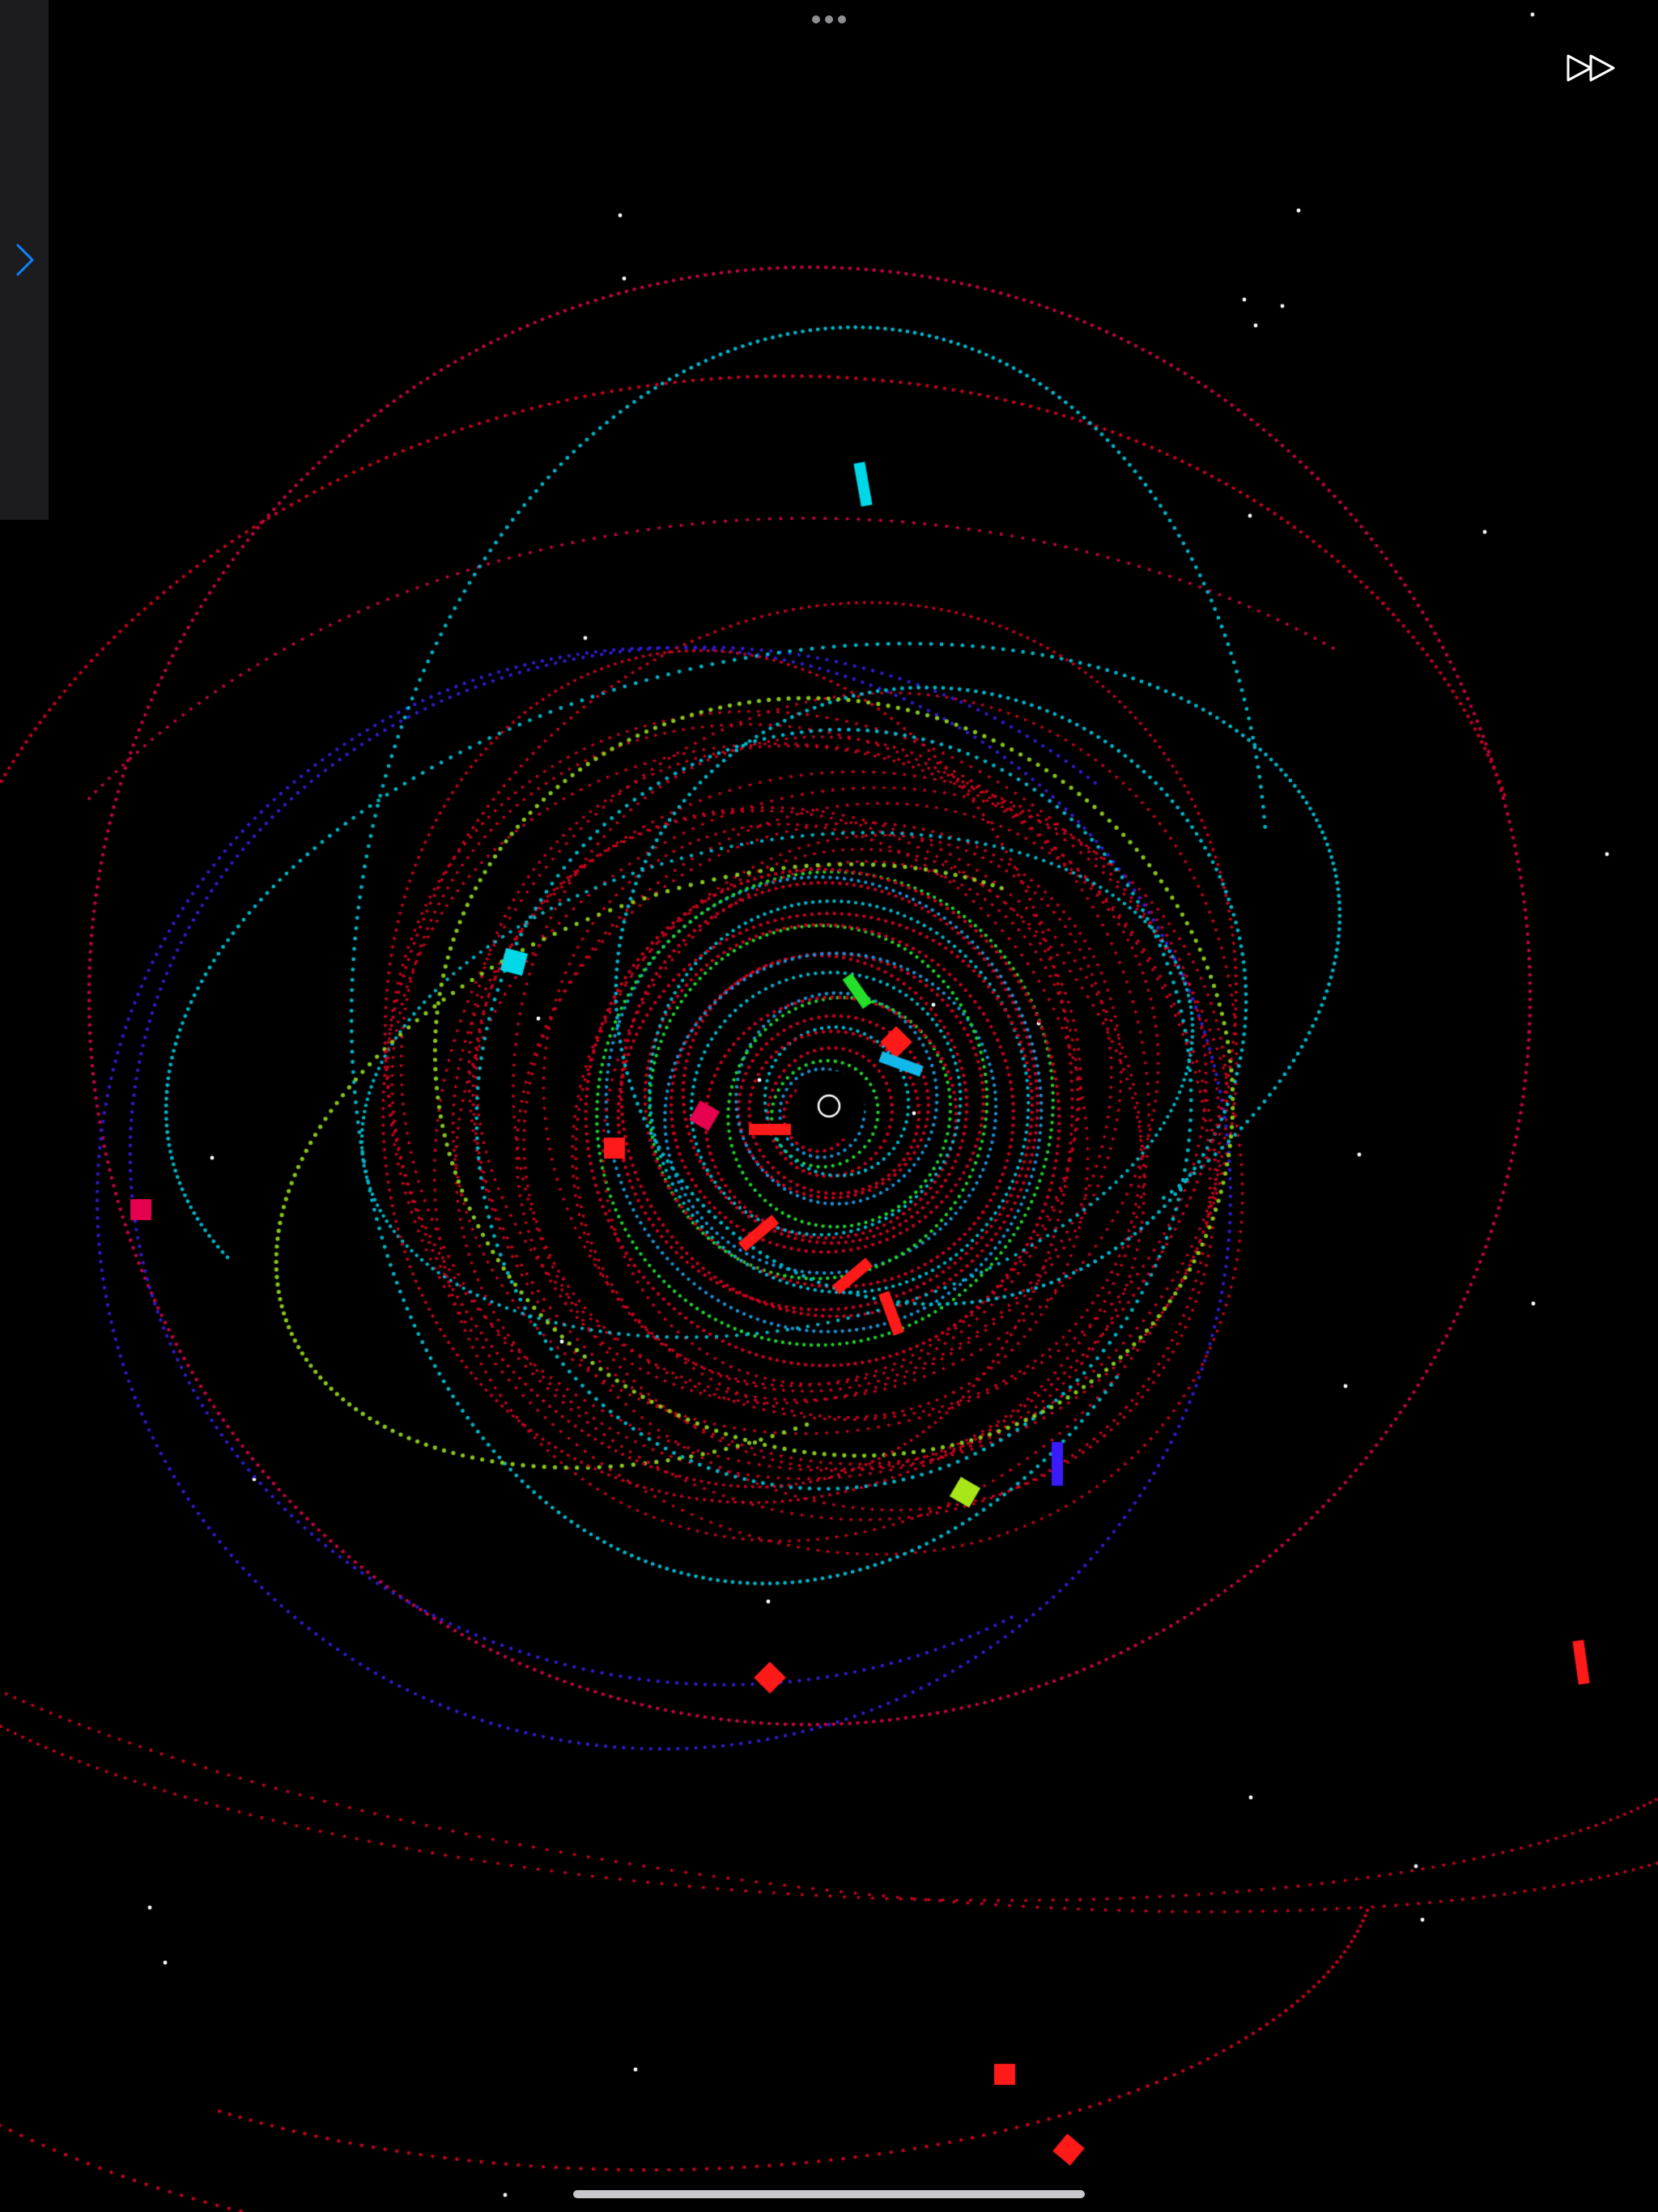  I want to click on sidebar-toggle-button, so click(25, 260).